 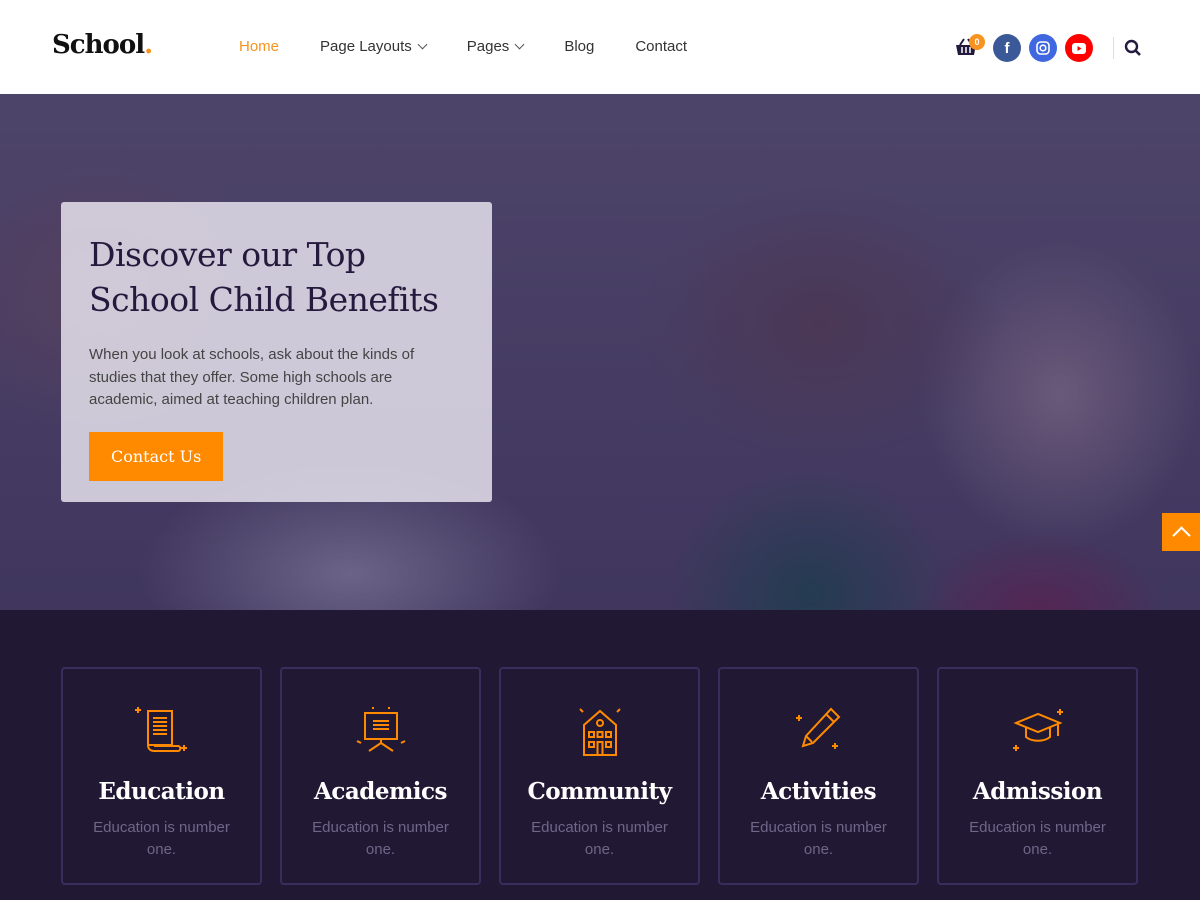 What do you see at coordinates (1113, 48) in the screenshot?
I see `divider` at bounding box center [1113, 48].